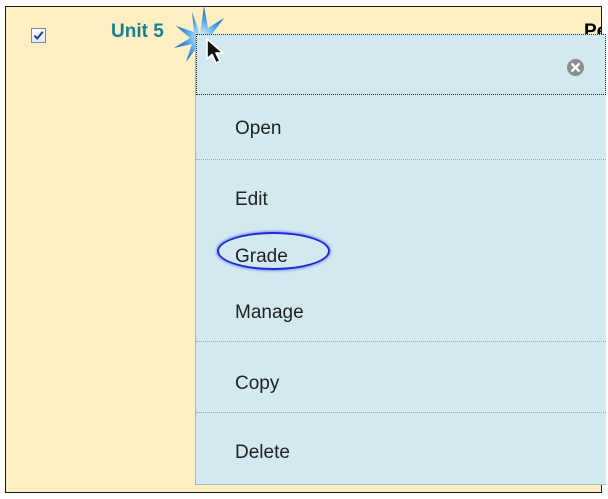 The width and height of the screenshot is (608, 499). Describe the element at coordinates (401, 314) in the screenshot. I see `menu-item-manage: Manage` at that location.